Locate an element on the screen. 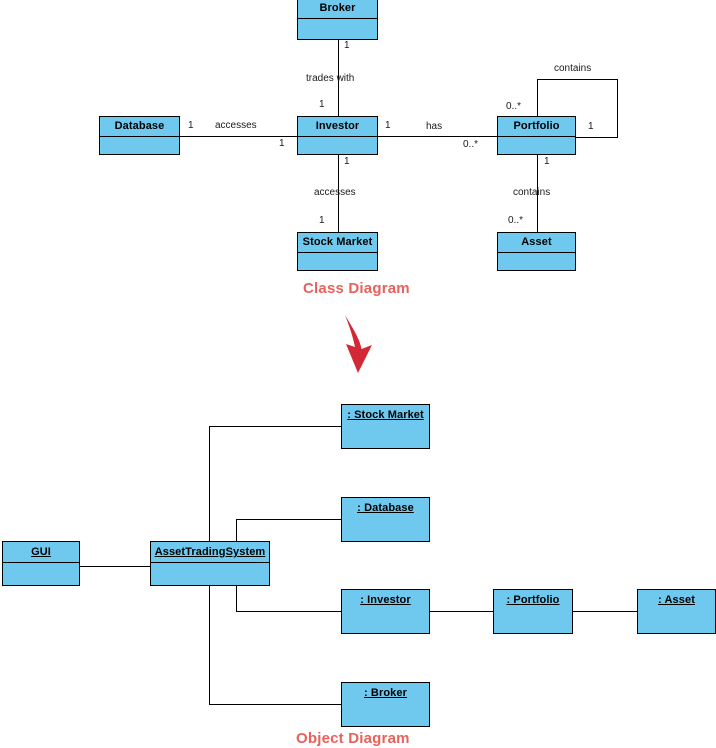 This screenshot has height=748, width=716. label-contains-self: contains is located at coordinates (573, 68).